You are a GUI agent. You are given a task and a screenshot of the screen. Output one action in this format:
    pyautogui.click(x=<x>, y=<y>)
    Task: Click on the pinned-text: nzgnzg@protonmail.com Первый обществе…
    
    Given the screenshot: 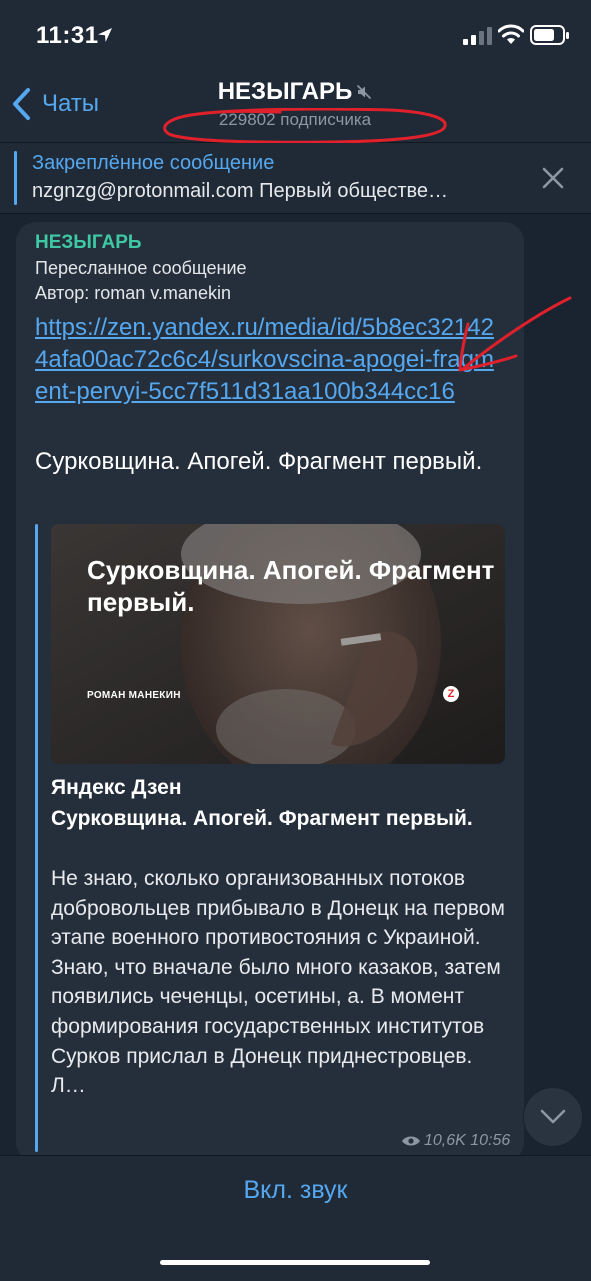 What is the action you would take?
    pyautogui.click(x=240, y=191)
    